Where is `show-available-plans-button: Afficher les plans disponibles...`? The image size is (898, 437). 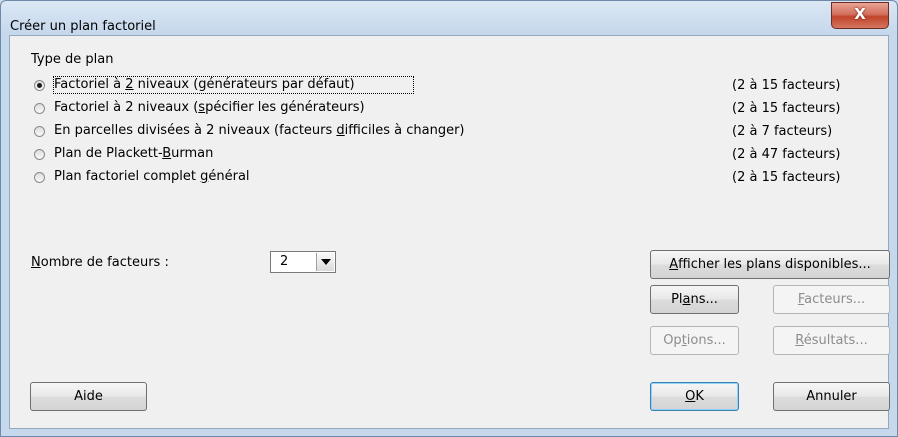
show-available-plans-button: Afficher les plans disponibles... is located at coordinates (770, 264).